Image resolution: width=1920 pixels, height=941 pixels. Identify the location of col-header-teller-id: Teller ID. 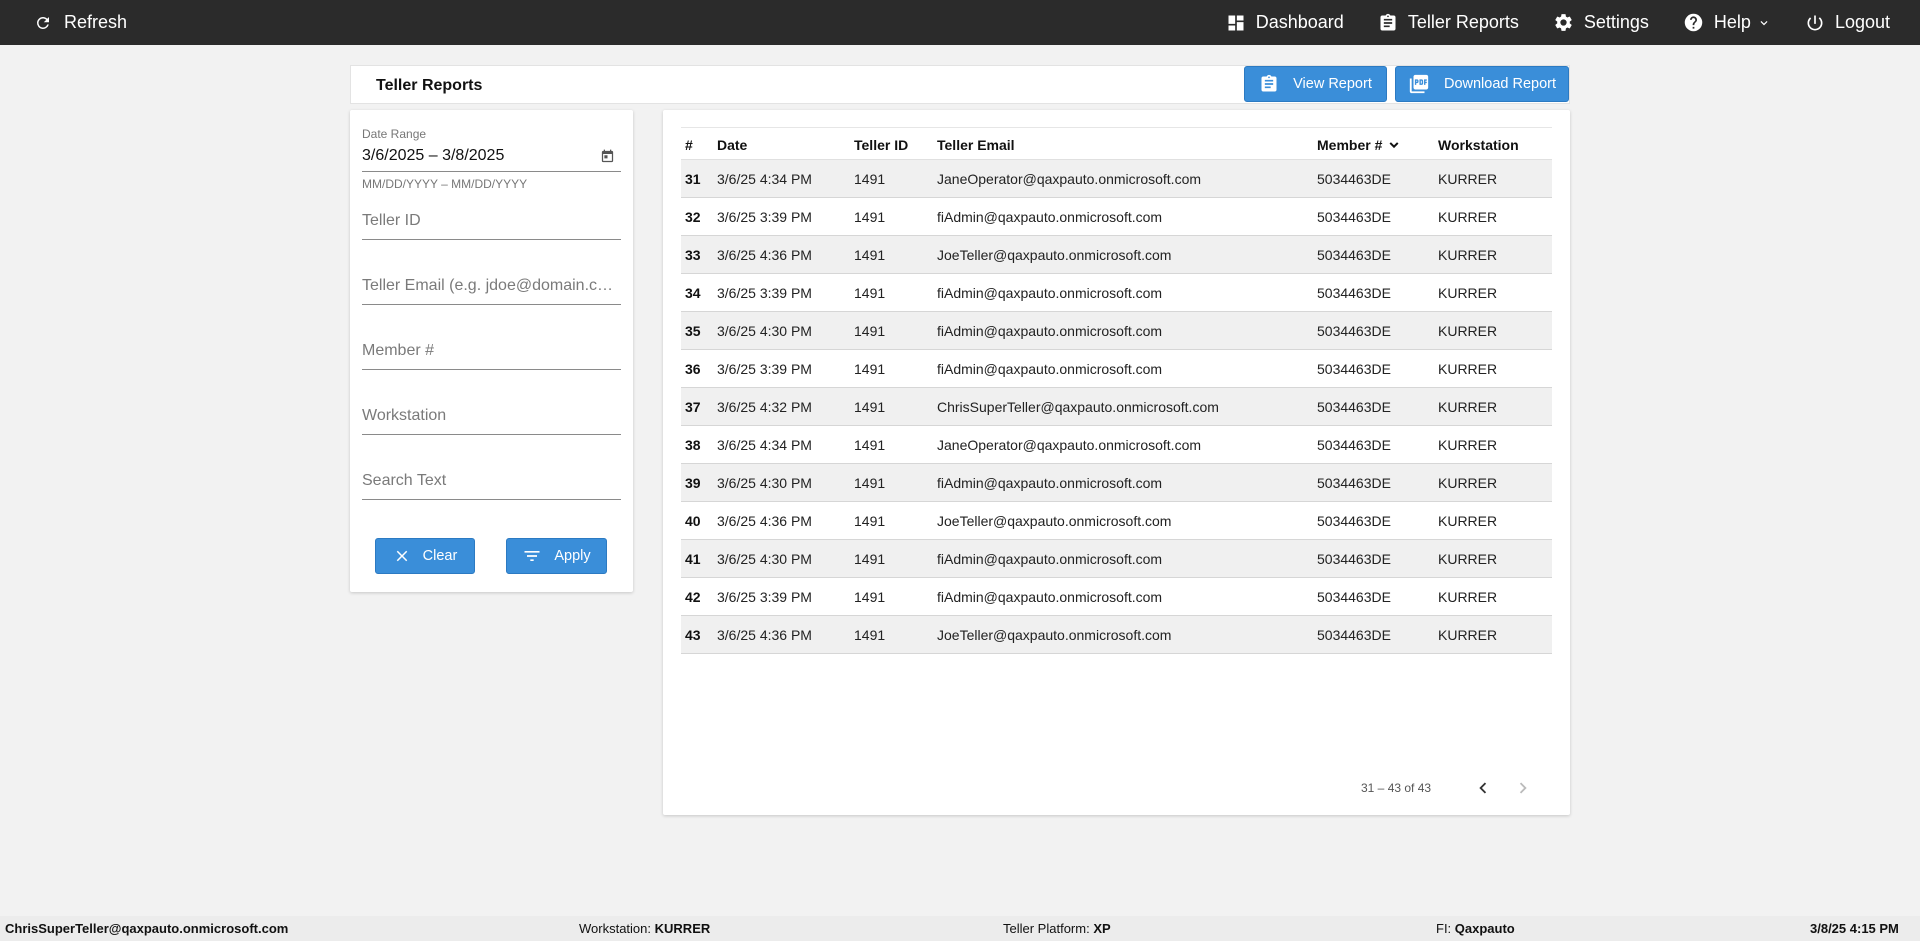
(881, 145).